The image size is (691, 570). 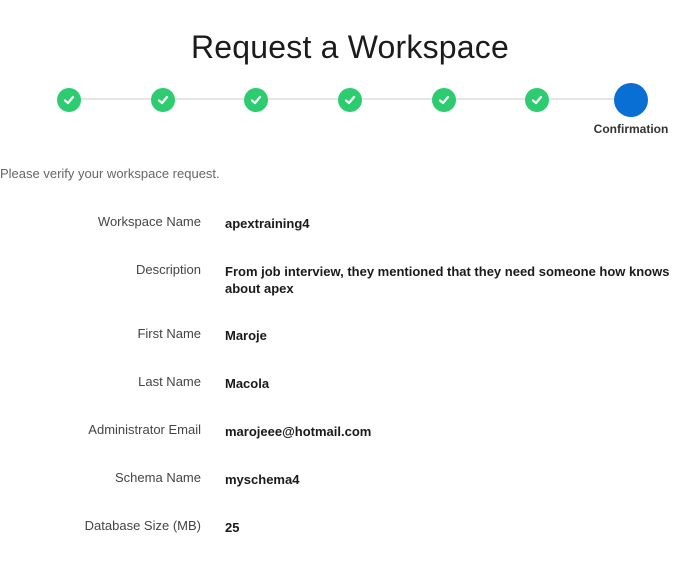 I want to click on wizard-step-5-complete, so click(x=444, y=100).